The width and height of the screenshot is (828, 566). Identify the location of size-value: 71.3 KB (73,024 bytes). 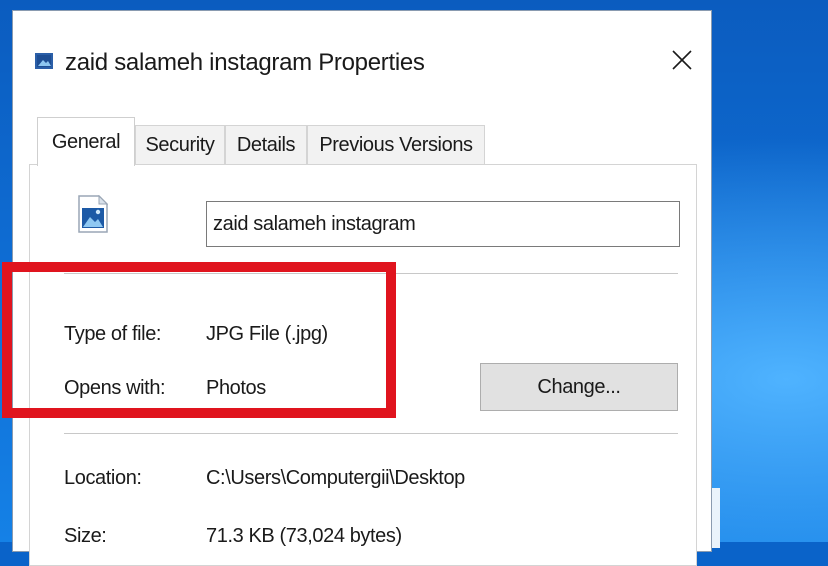
(304, 536).